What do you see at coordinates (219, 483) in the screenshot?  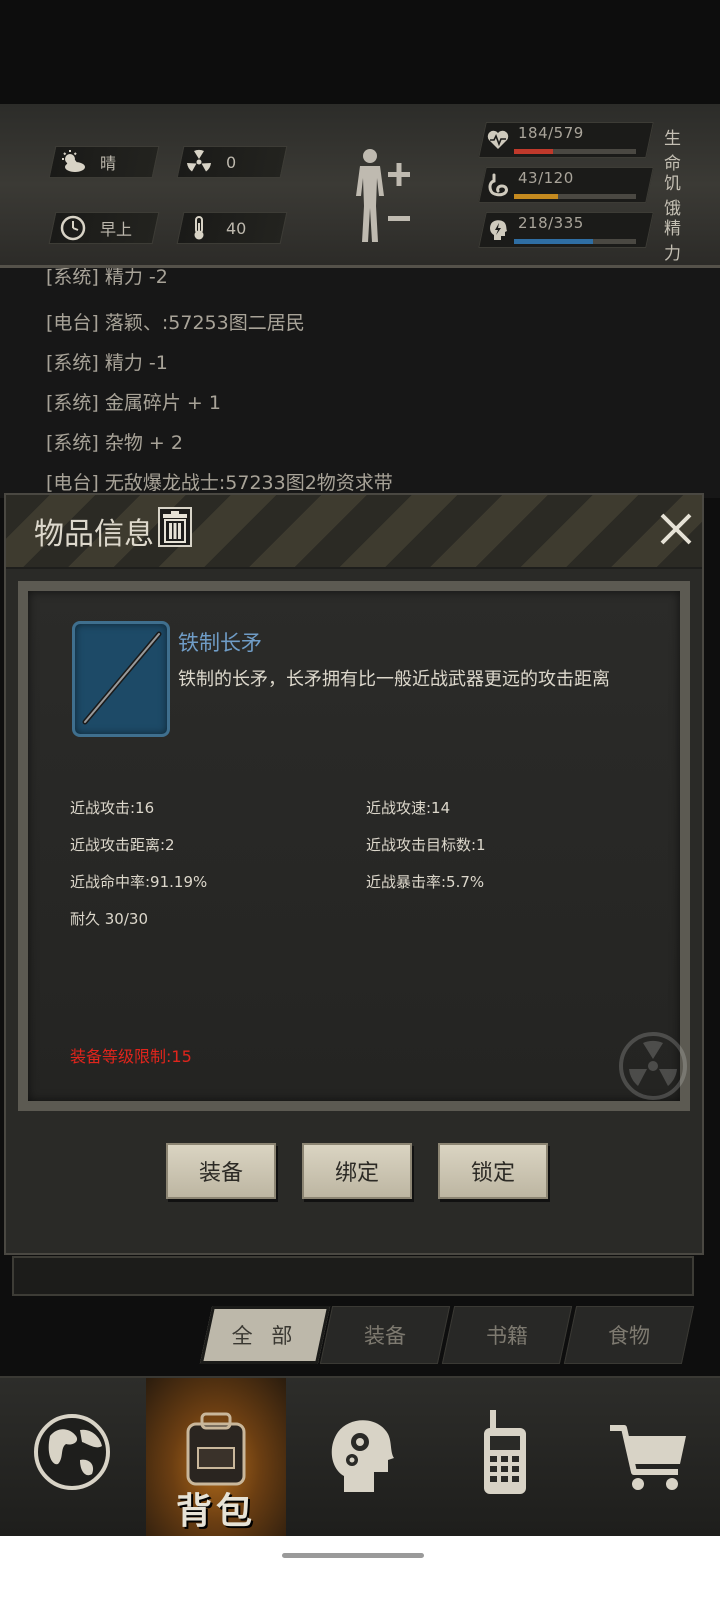 I see `log-line: [电台] 无敌爆龙战士:57233图2物资求带` at bounding box center [219, 483].